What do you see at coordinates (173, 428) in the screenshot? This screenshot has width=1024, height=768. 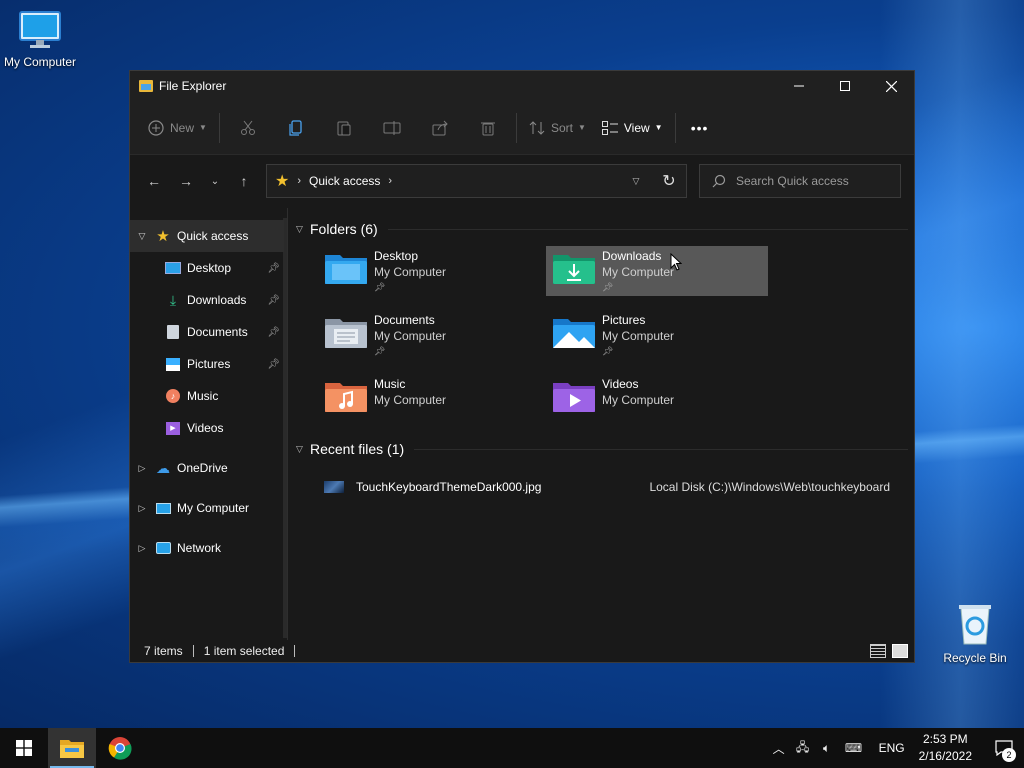 I see `videos-icon: ▶` at bounding box center [173, 428].